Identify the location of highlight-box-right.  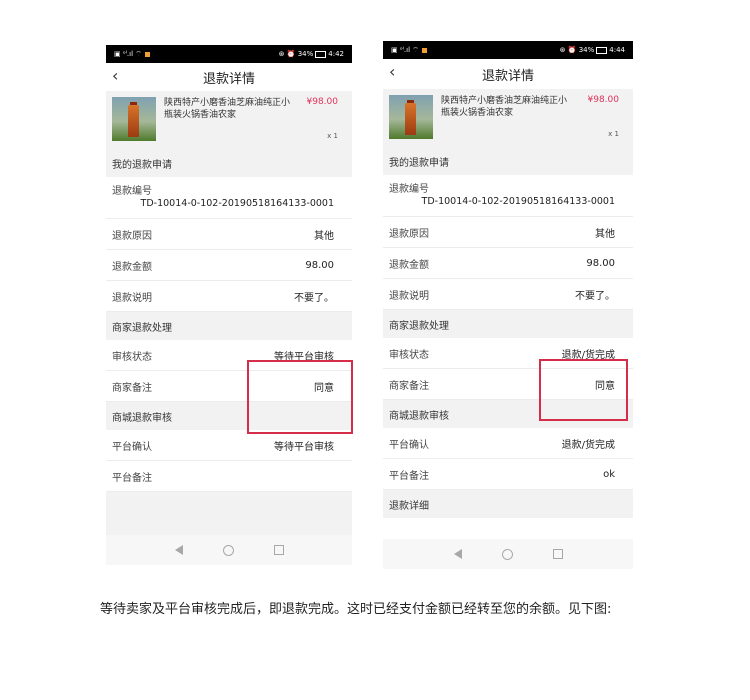
(583, 390).